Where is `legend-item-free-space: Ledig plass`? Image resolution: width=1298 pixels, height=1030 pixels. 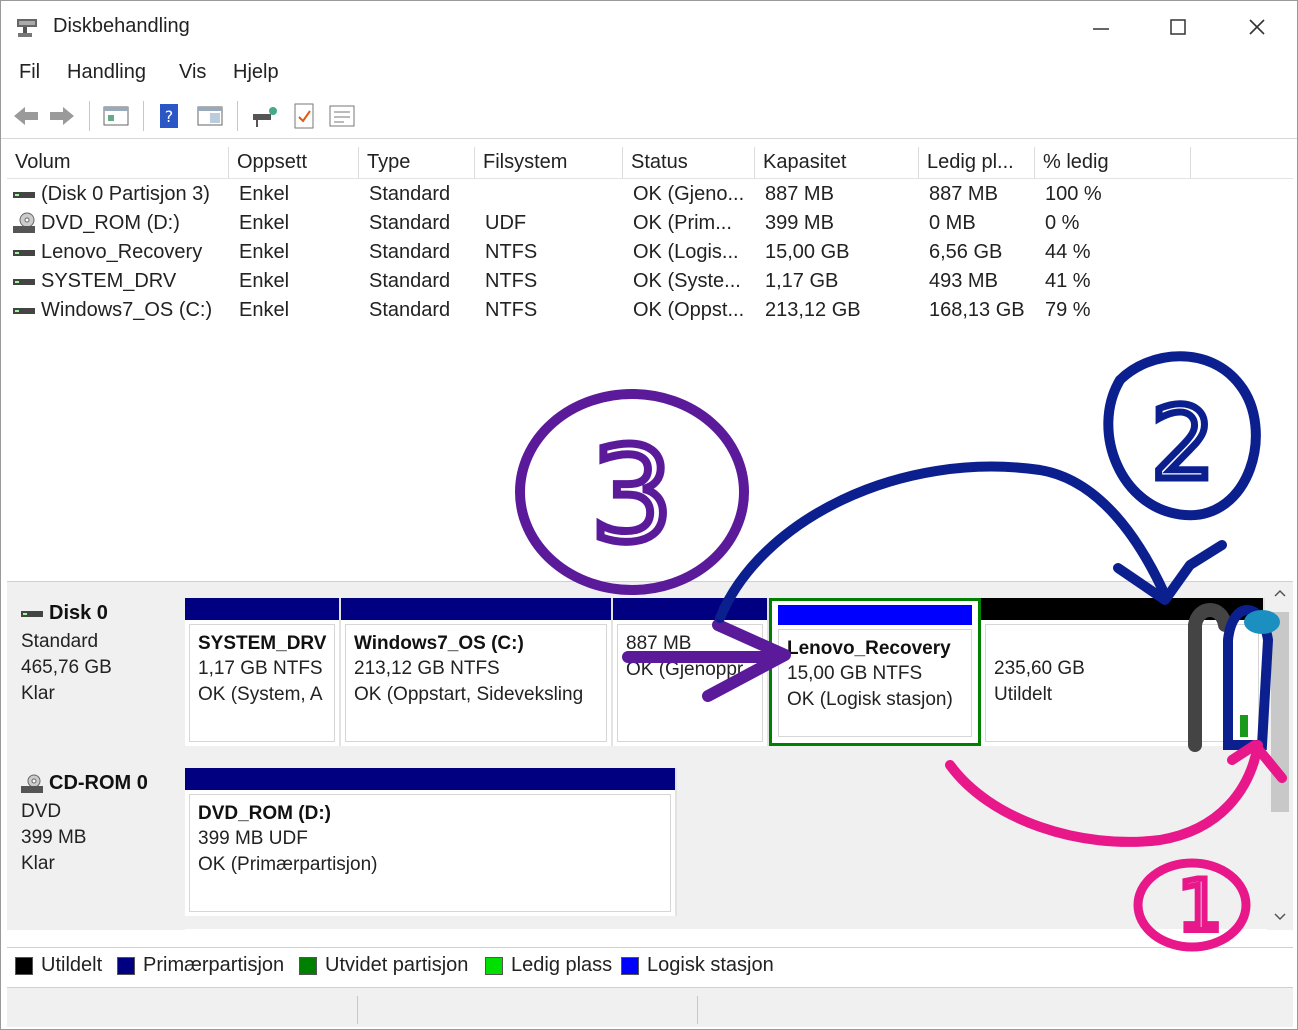 legend-item-free-space: Ledig plass is located at coordinates (548, 965).